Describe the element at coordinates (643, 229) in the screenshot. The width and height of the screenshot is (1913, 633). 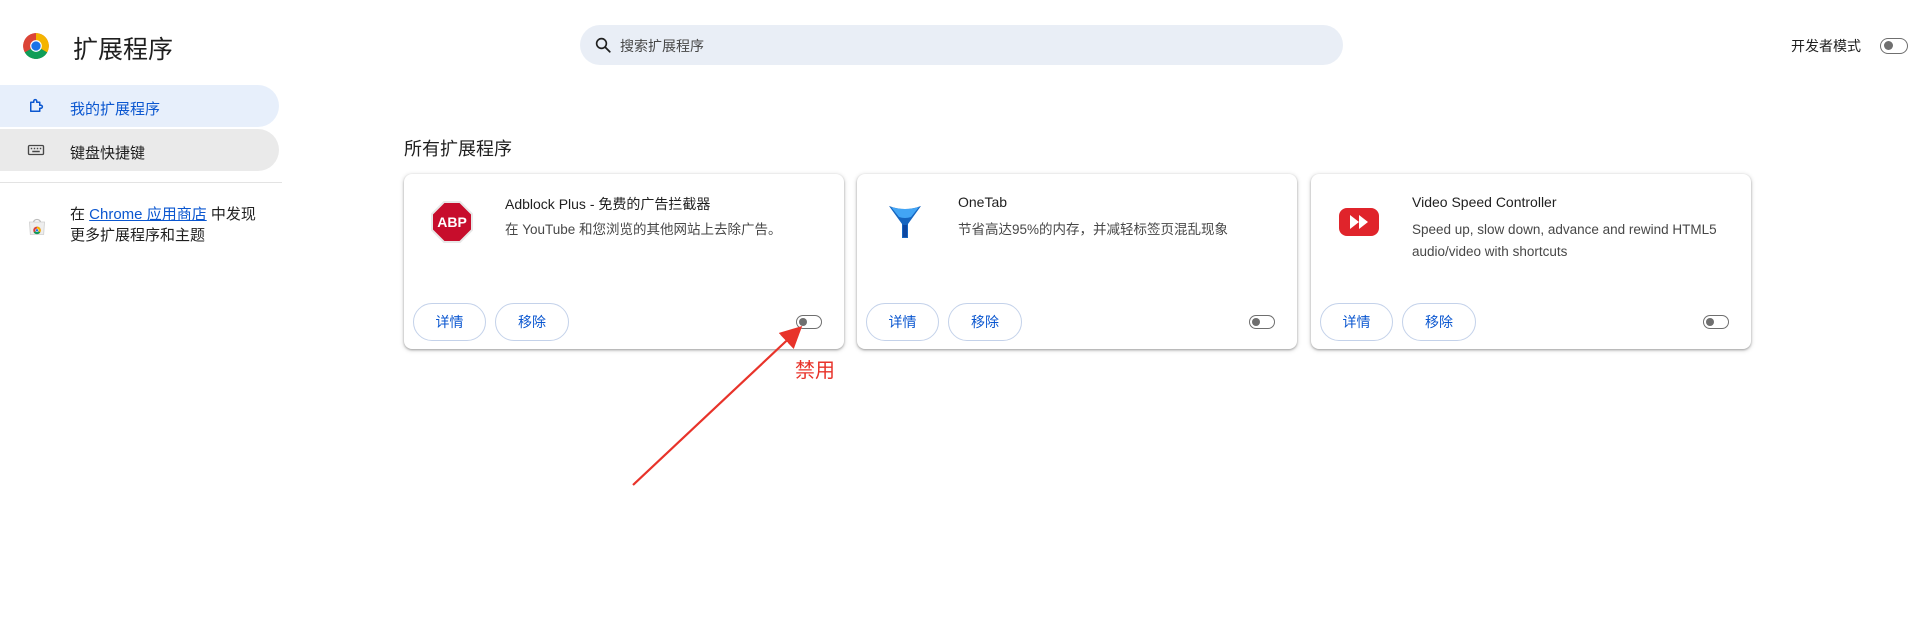
I see `extension-description: 在 YouTube 和您浏览的其他网站上去除广告。` at that location.